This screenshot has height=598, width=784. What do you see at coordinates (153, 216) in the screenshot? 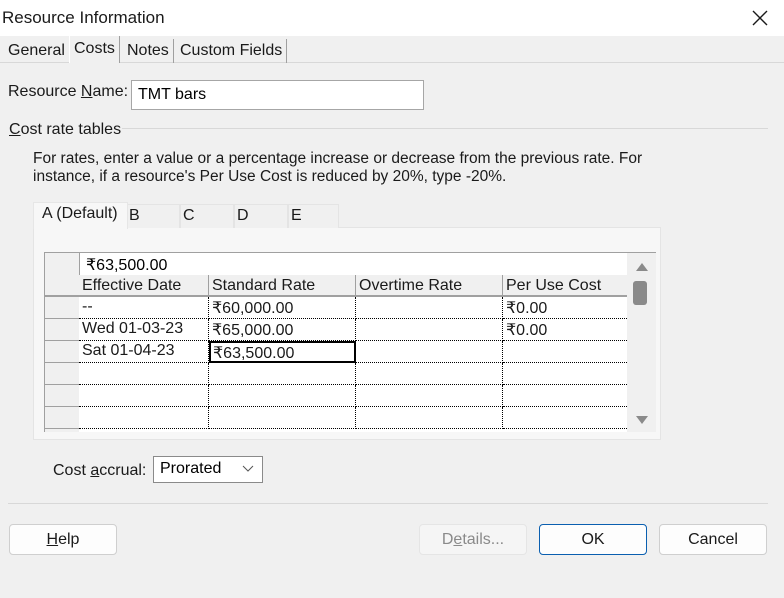
I see `rate-tab-b: B` at bounding box center [153, 216].